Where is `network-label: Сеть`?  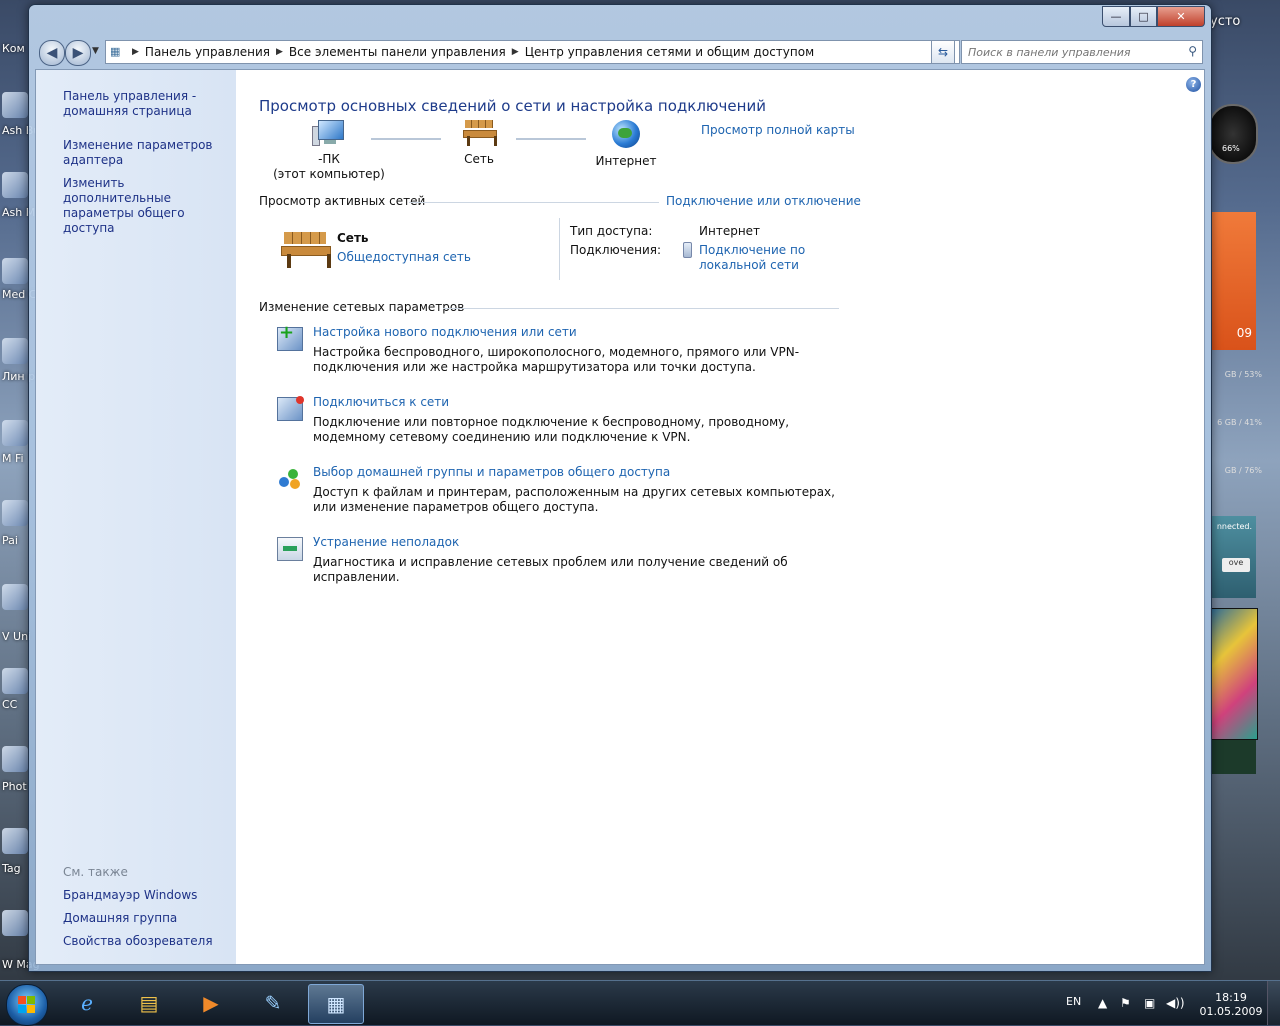 network-label: Сеть is located at coordinates (479, 159).